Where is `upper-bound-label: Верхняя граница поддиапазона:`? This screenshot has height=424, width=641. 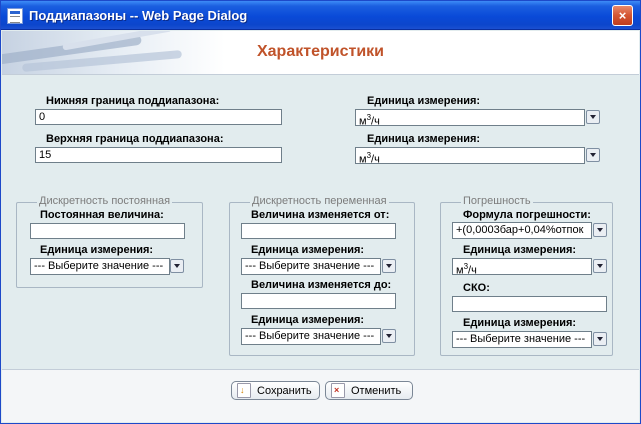 upper-bound-label: Верхняя граница поддиапазона: is located at coordinates (135, 139).